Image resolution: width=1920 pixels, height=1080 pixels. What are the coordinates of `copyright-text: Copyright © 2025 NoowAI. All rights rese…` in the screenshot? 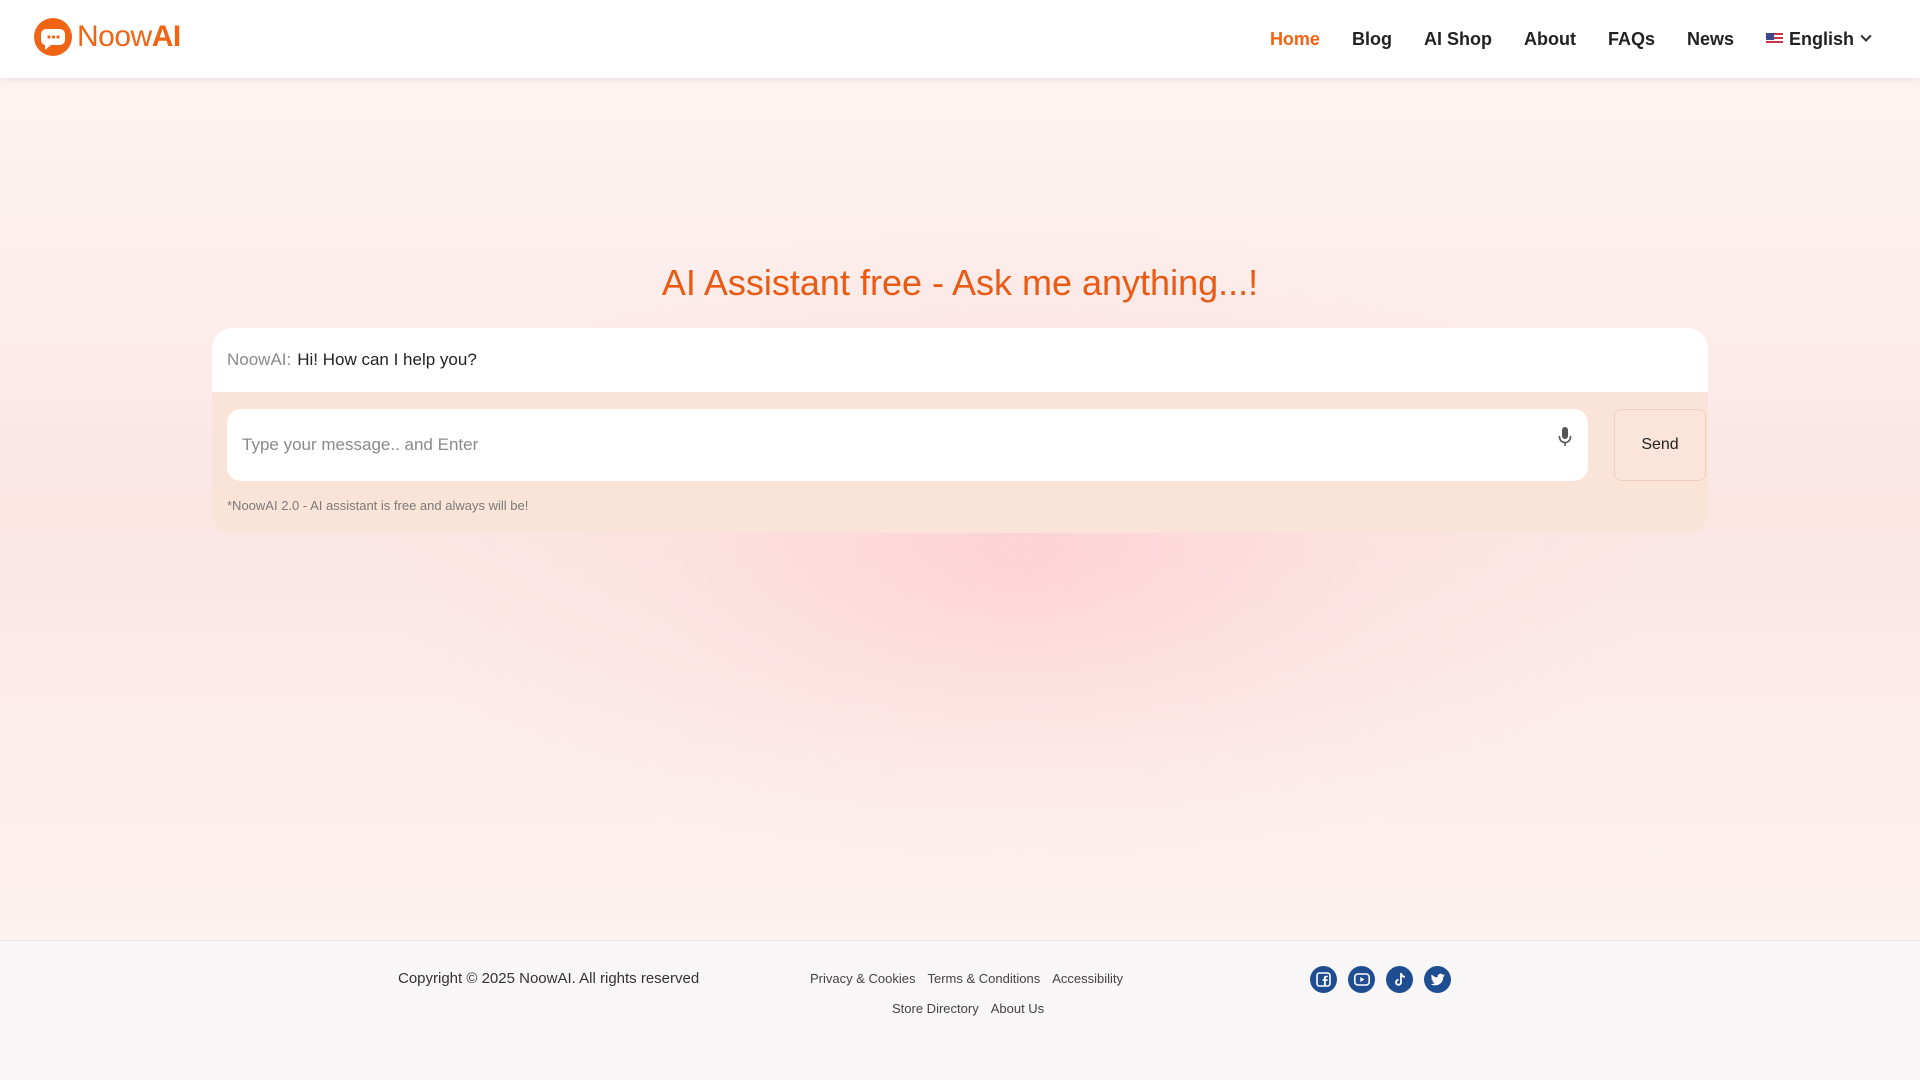 It's located at (549, 978).